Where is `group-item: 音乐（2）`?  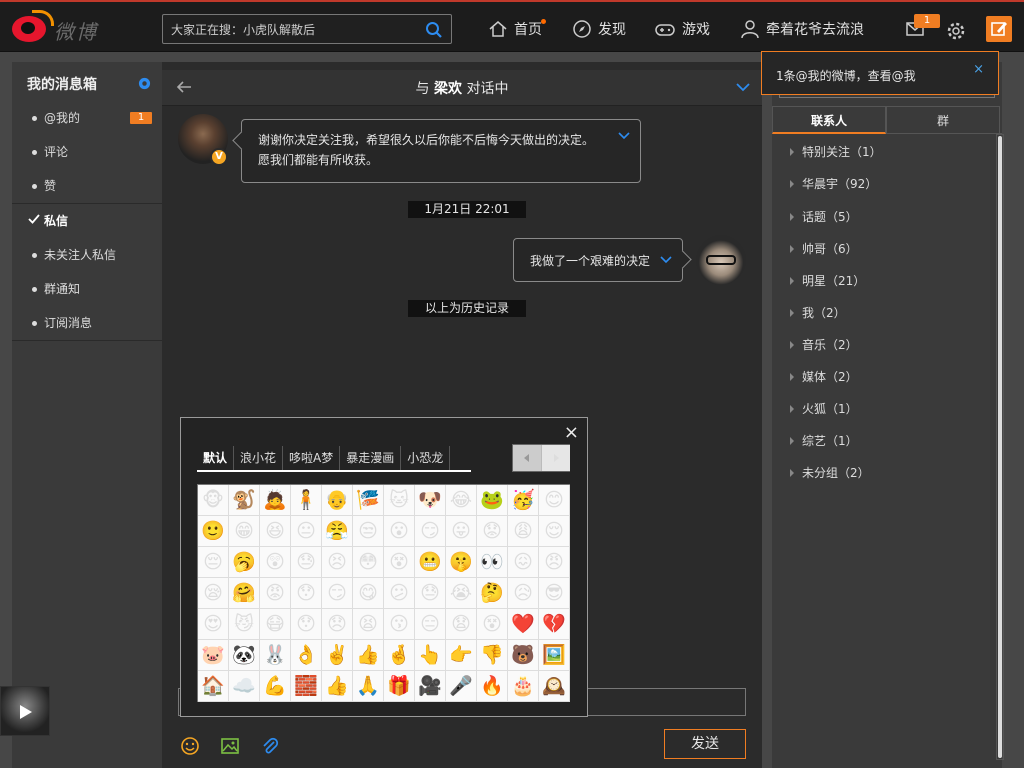
group-item: 音乐（2） is located at coordinates (824, 345).